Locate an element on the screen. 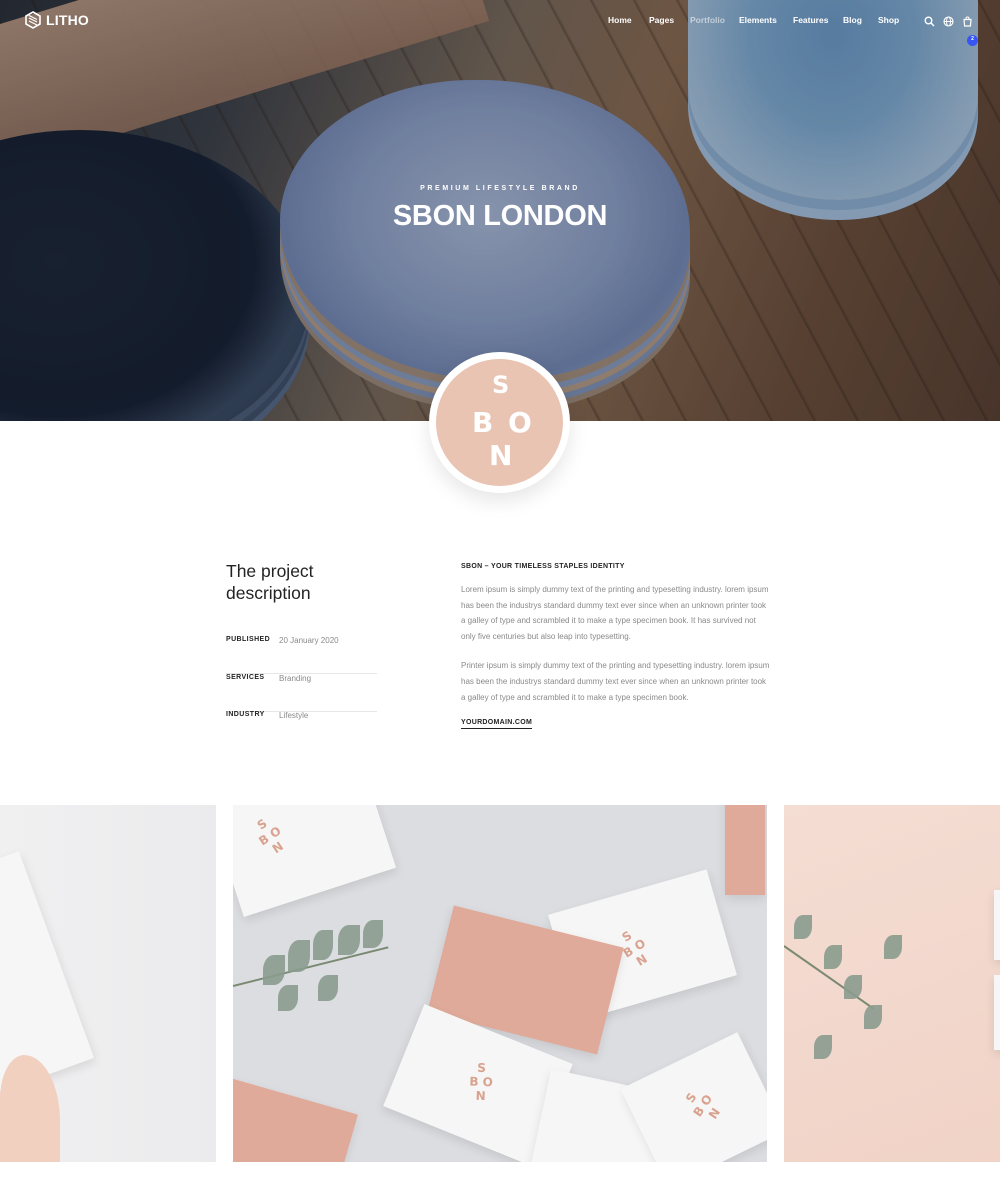  litho-logo-icon is located at coordinates (33, 20).